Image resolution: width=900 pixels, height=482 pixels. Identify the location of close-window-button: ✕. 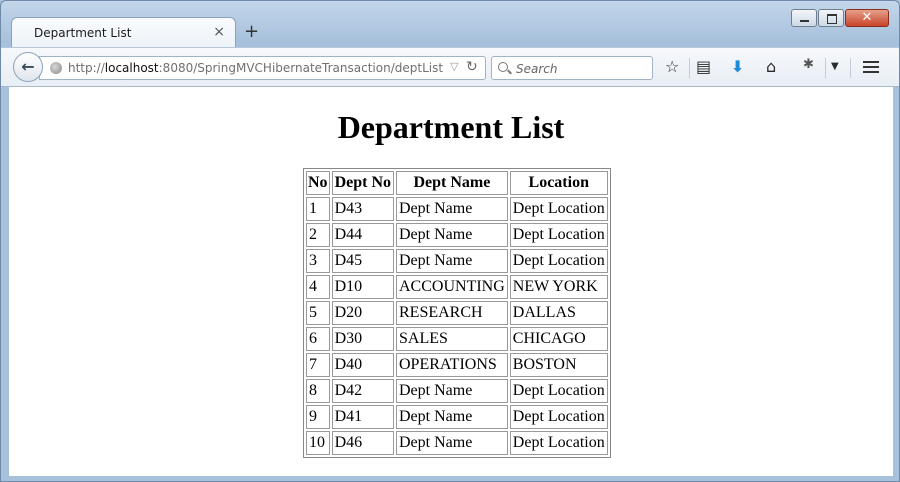
(867, 18).